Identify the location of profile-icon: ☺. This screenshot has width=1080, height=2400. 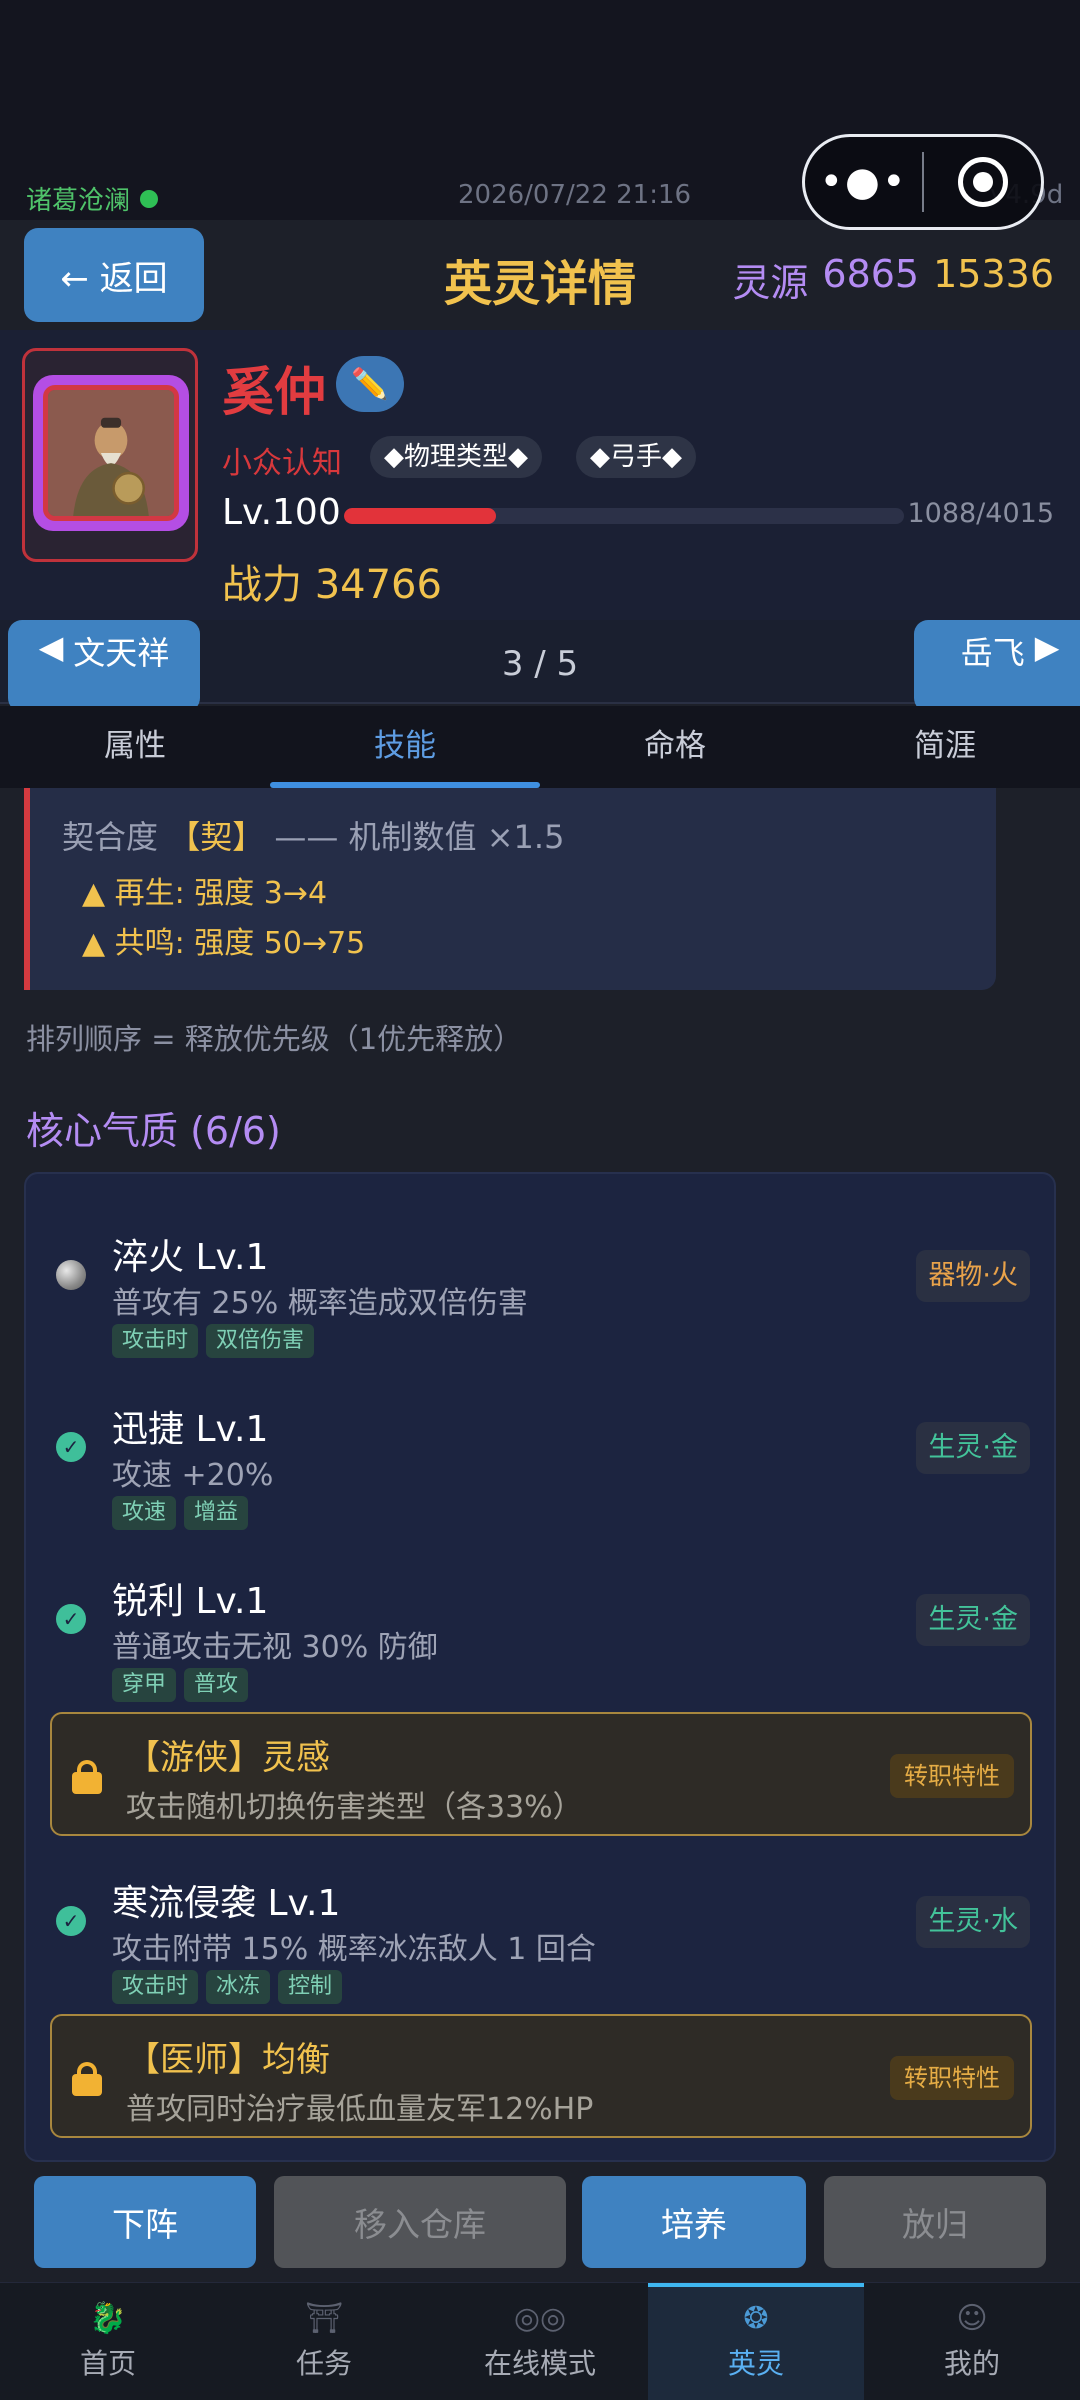
(972, 2318).